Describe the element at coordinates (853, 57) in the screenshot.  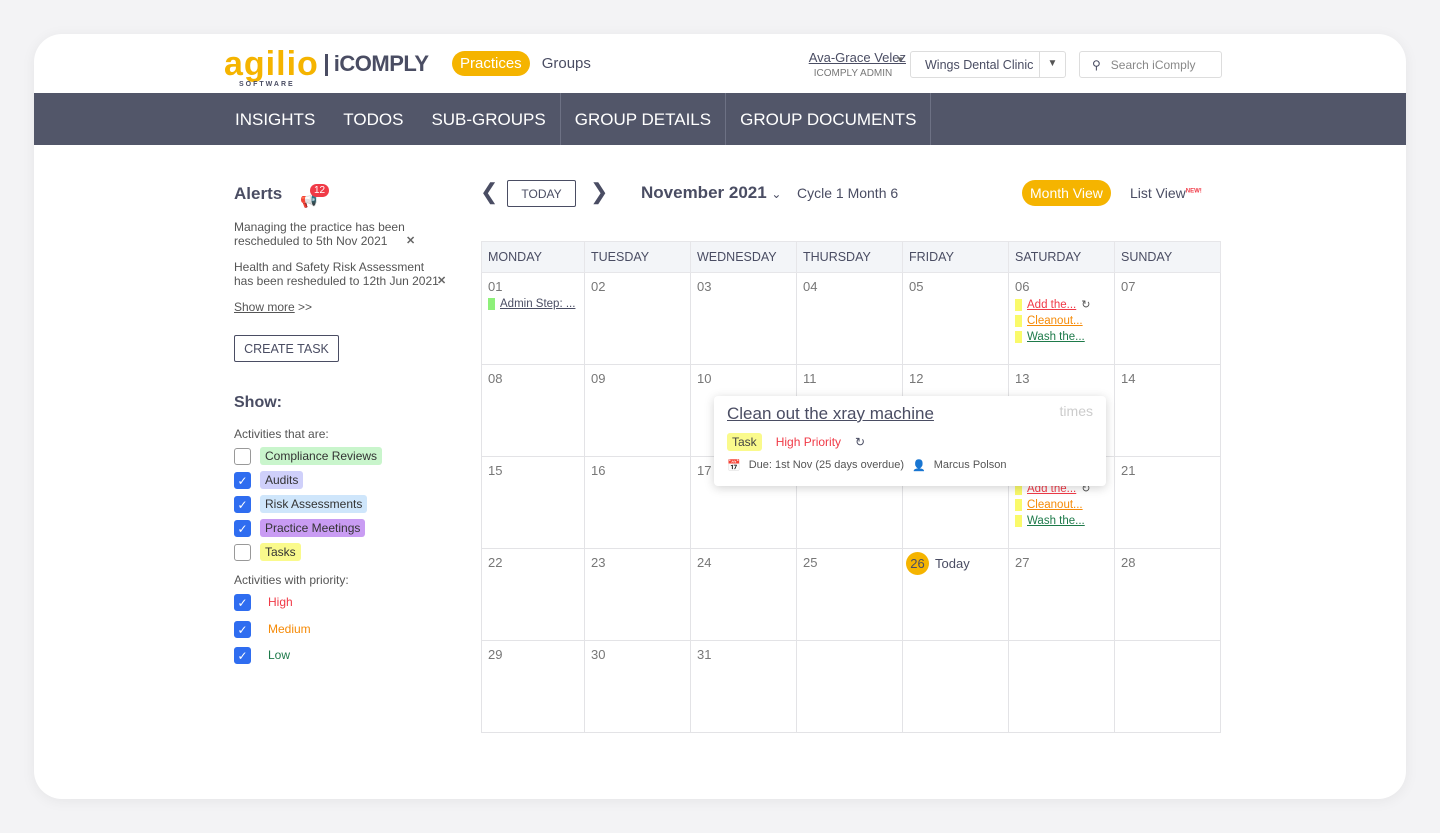
I see `user-name: Ava-Grace Velez` at that location.